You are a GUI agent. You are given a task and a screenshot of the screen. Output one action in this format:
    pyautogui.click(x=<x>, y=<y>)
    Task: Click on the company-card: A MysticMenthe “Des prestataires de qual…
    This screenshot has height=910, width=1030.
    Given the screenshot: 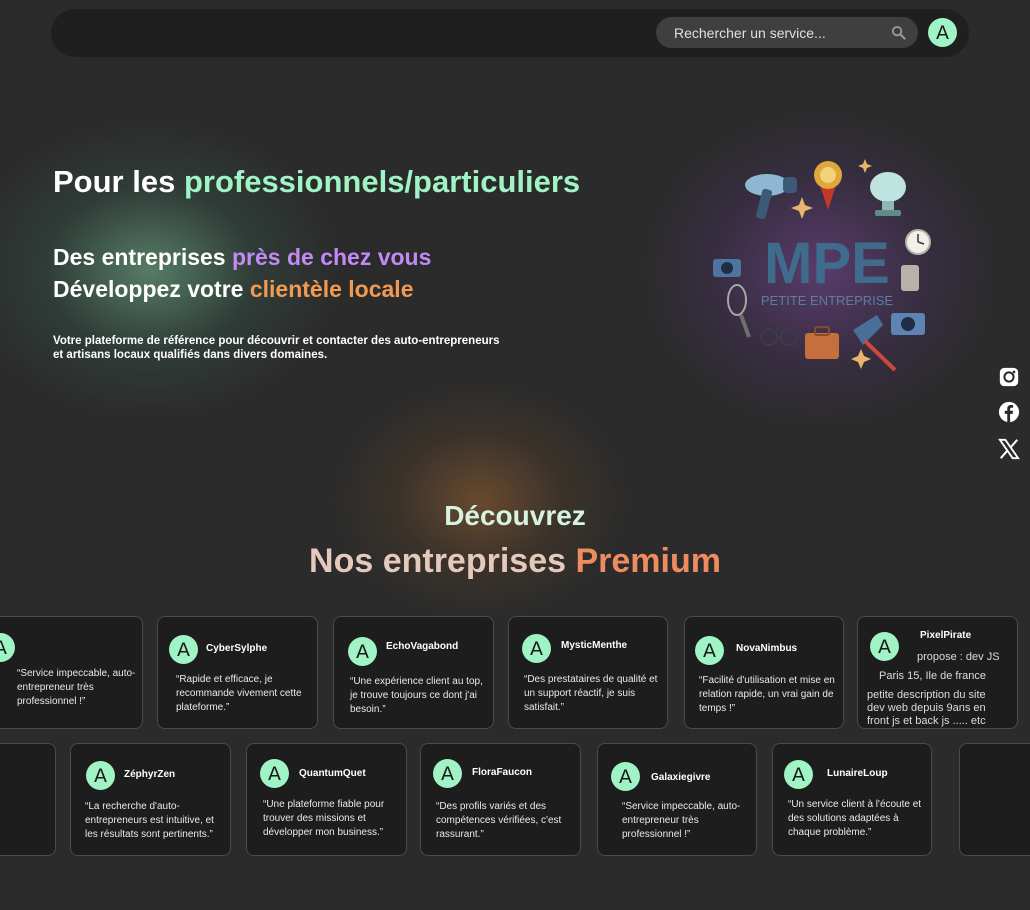 What is the action you would take?
    pyautogui.click(x=588, y=672)
    